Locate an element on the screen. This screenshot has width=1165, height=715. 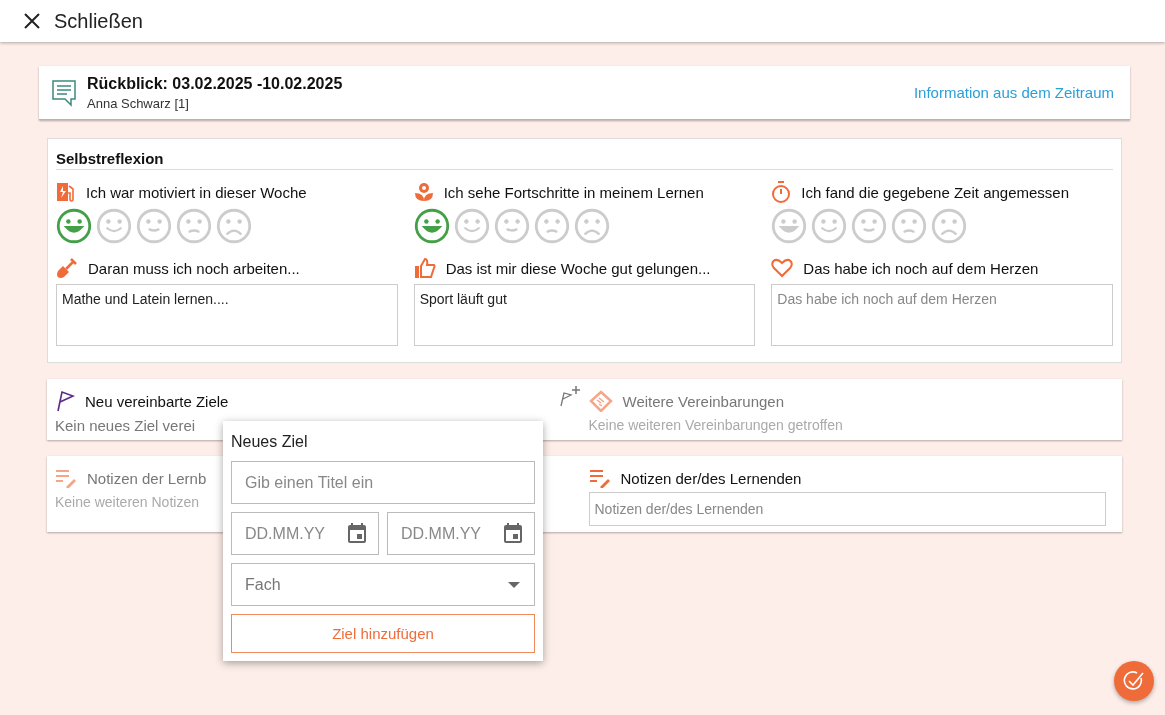
section-title: Notizen der/des Lernenden is located at coordinates (711, 478).